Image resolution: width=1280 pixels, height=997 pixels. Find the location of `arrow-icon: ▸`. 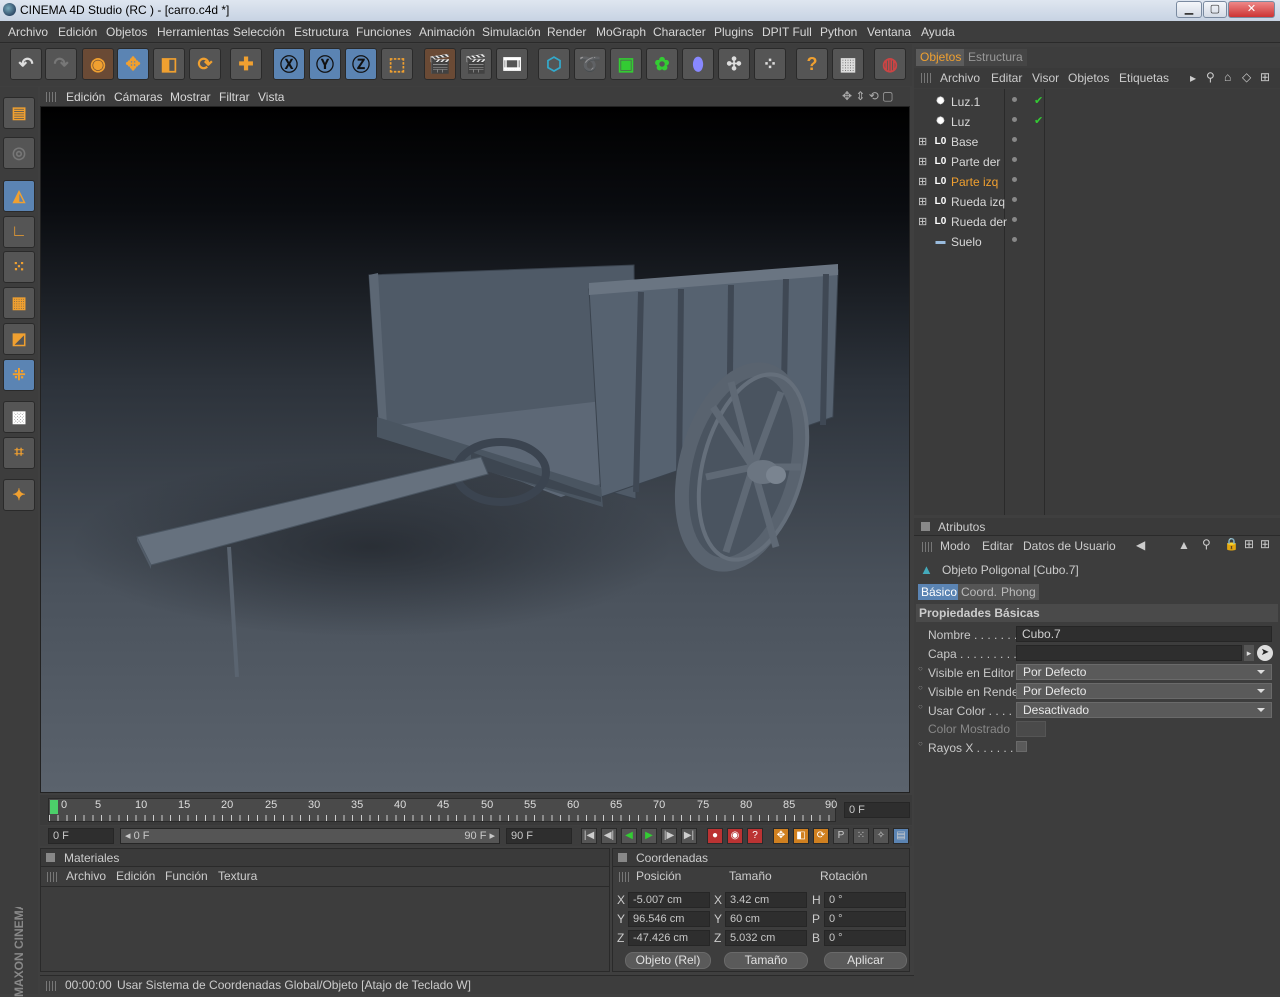

arrow-icon: ▸ is located at coordinates (1193, 78).